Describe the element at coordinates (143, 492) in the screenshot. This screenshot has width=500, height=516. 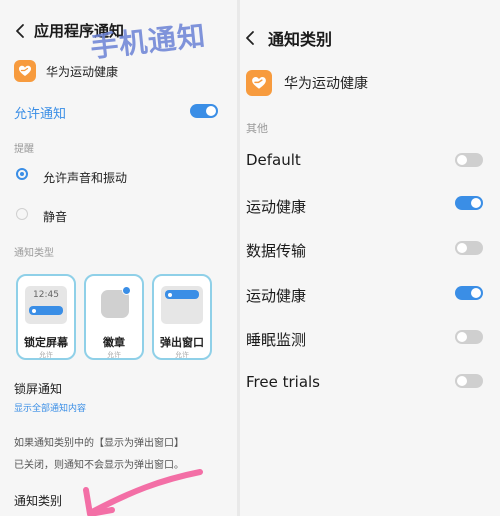
I see `pink-arrow-annotation` at that location.